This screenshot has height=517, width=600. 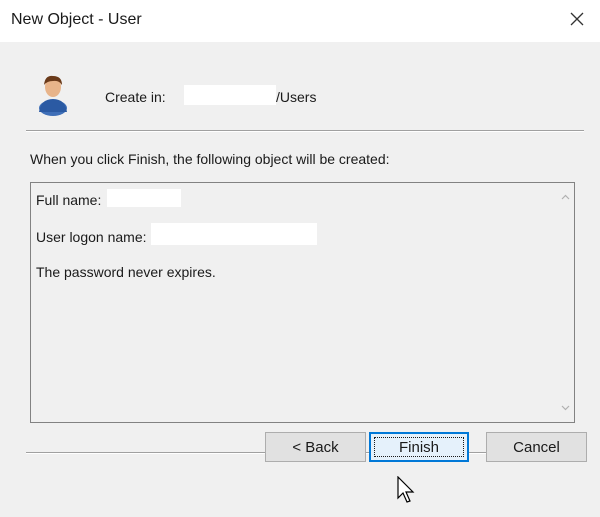 What do you see at coordinates (135, 97) in the screenshot?
I see `create-in-label: Create in:` at bounding box center [135, 97].